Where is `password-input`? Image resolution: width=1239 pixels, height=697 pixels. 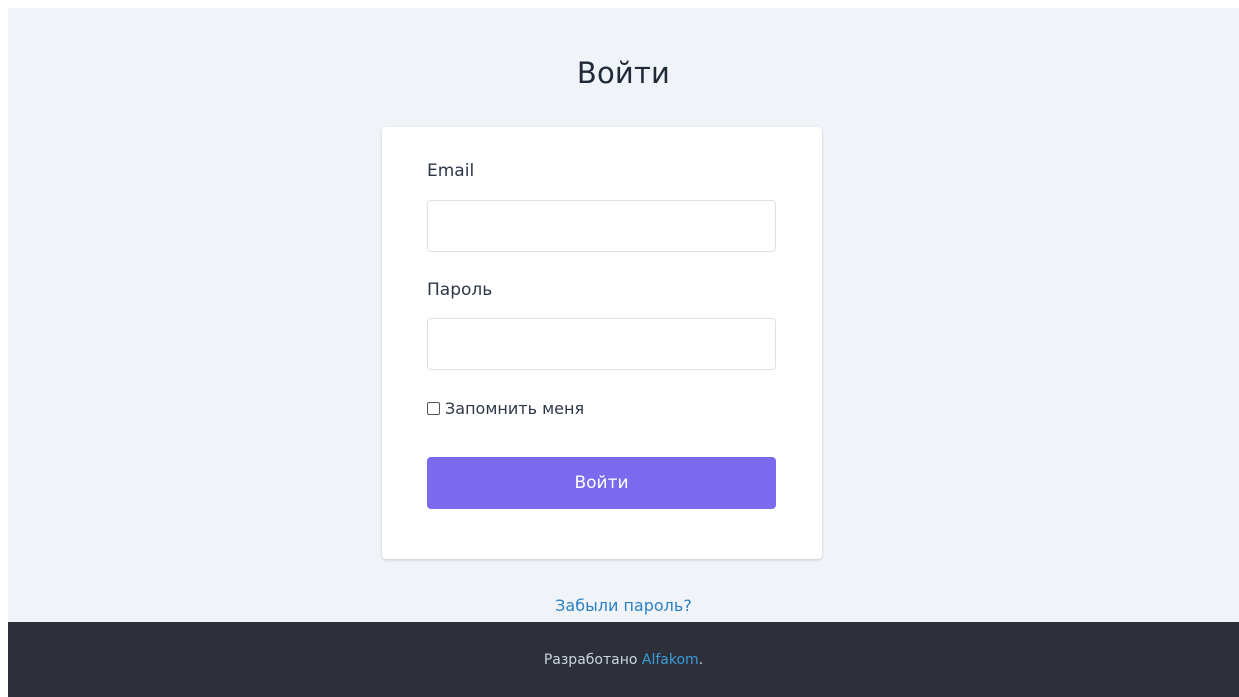
password-input is located at coordinates (601, 344).